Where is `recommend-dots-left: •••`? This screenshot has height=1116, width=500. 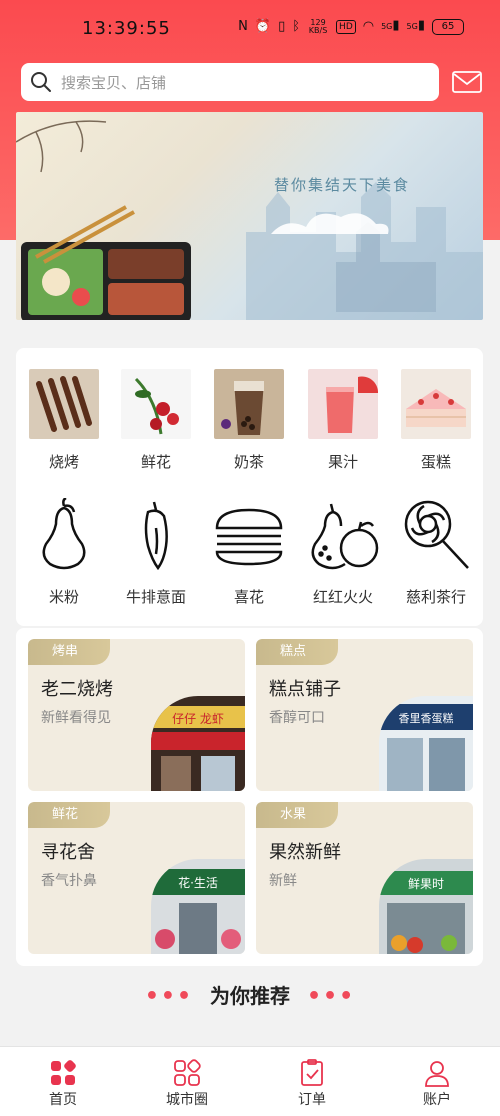 recommend-dots-left: ••• is located at coordinates (169, 996).